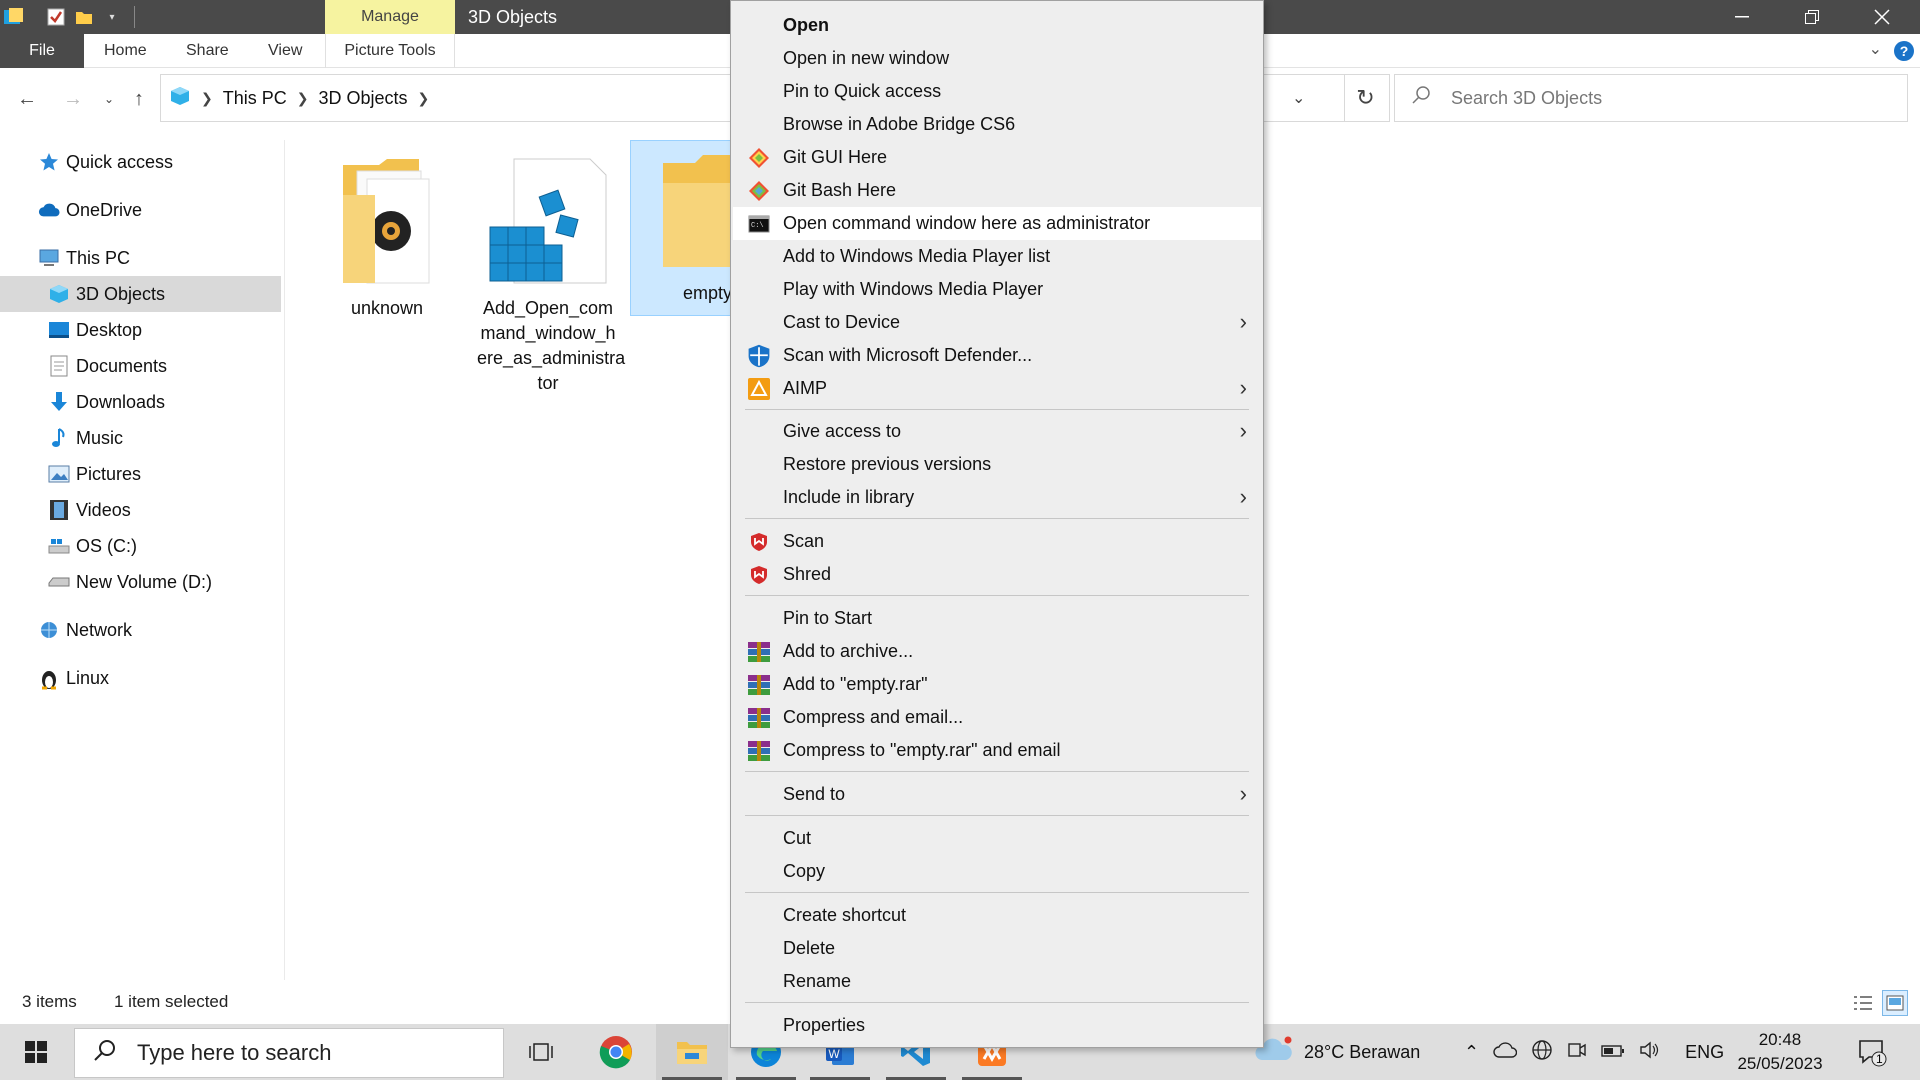 Image resolution: width=1920 pixels, height=1080 pixels. Describe the element at coordinates (1366, 98) in the screenshot. I see `refresh-icon: ↻` at that location.